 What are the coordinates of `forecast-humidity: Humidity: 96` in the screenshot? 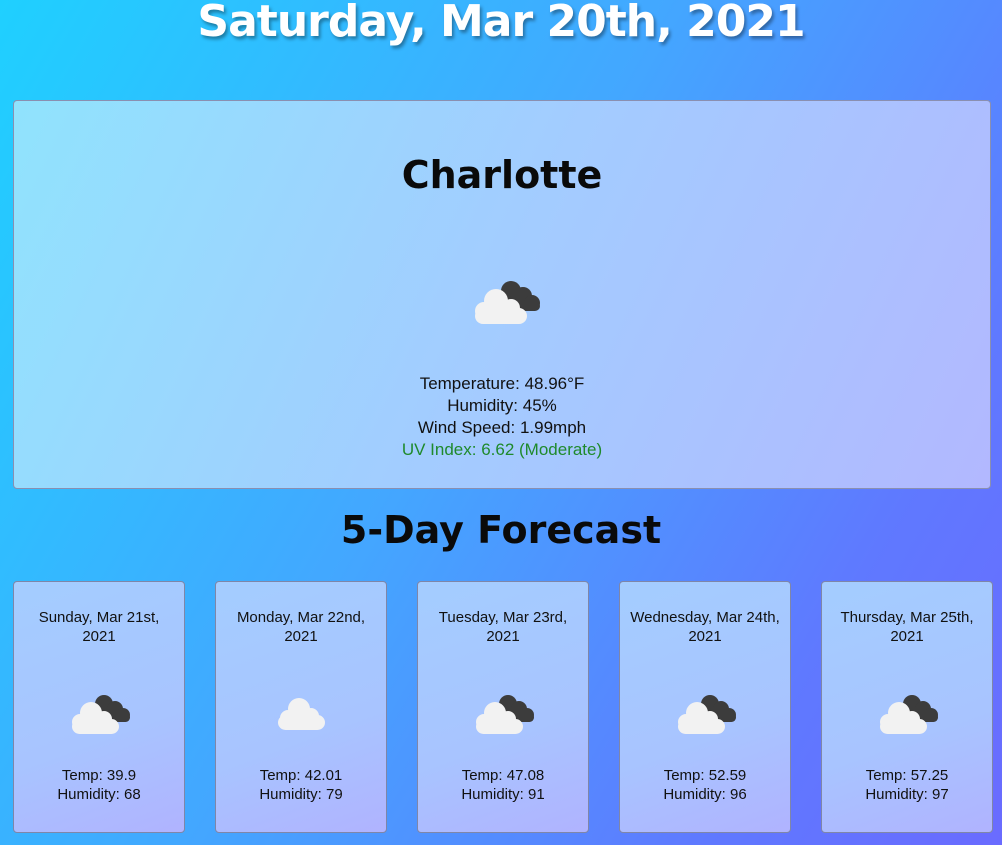 It's located at (705, 794).